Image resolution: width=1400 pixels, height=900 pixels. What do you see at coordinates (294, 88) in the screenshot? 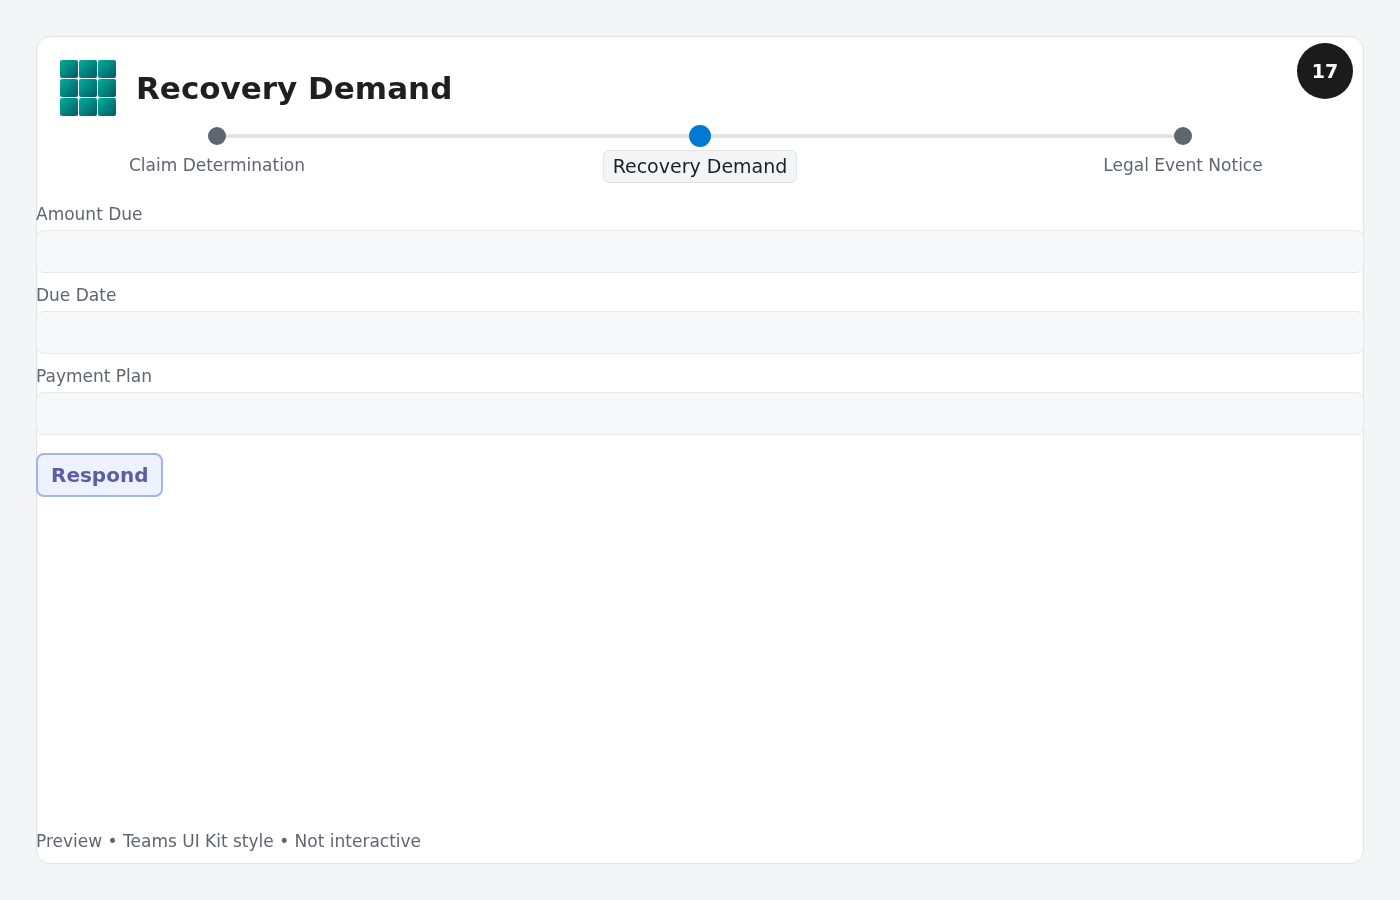
I see `page-title: Recovery Demand` at bounding box center [294, 88].